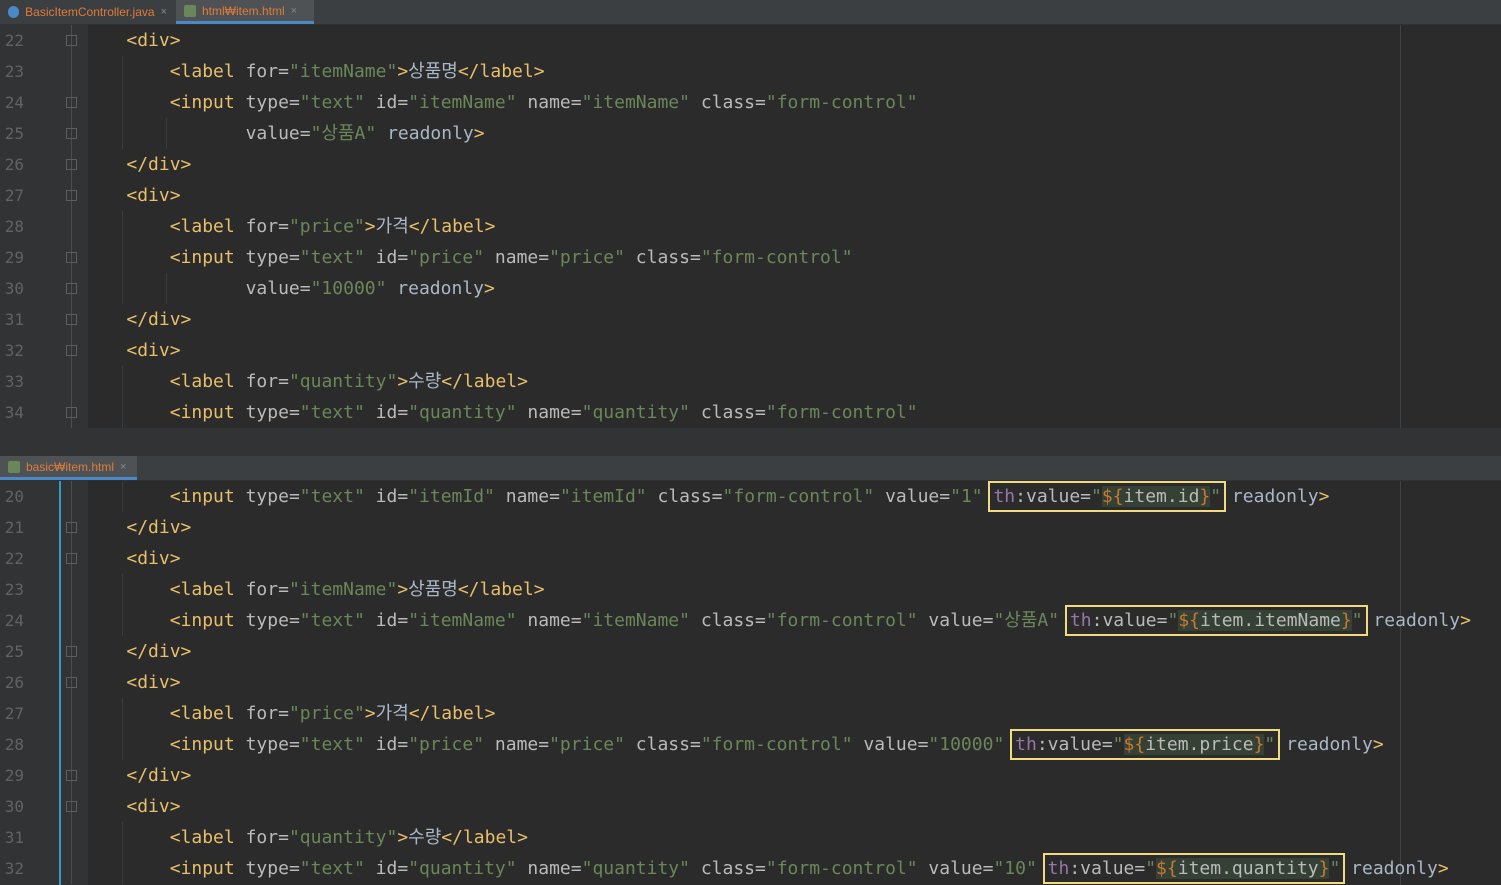 This screenshot has height=885, width=1501. I want to click on line-number: 28, so click(14, 744).